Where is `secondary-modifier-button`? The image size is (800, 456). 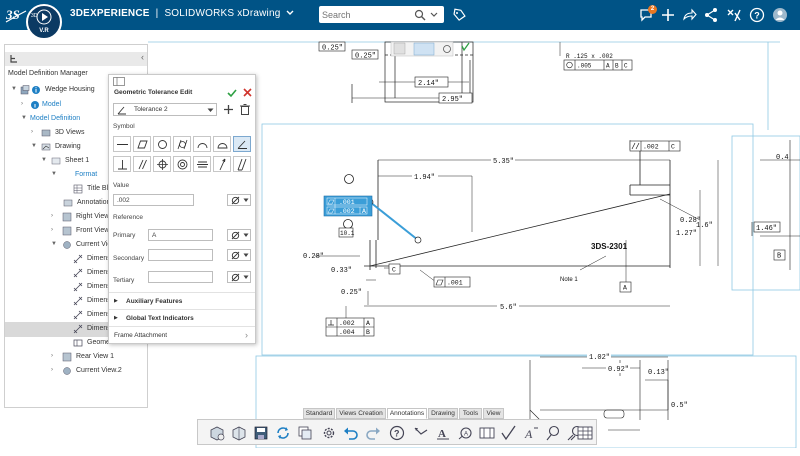
secondary-modifier-button is located at coordinates (239, 255).